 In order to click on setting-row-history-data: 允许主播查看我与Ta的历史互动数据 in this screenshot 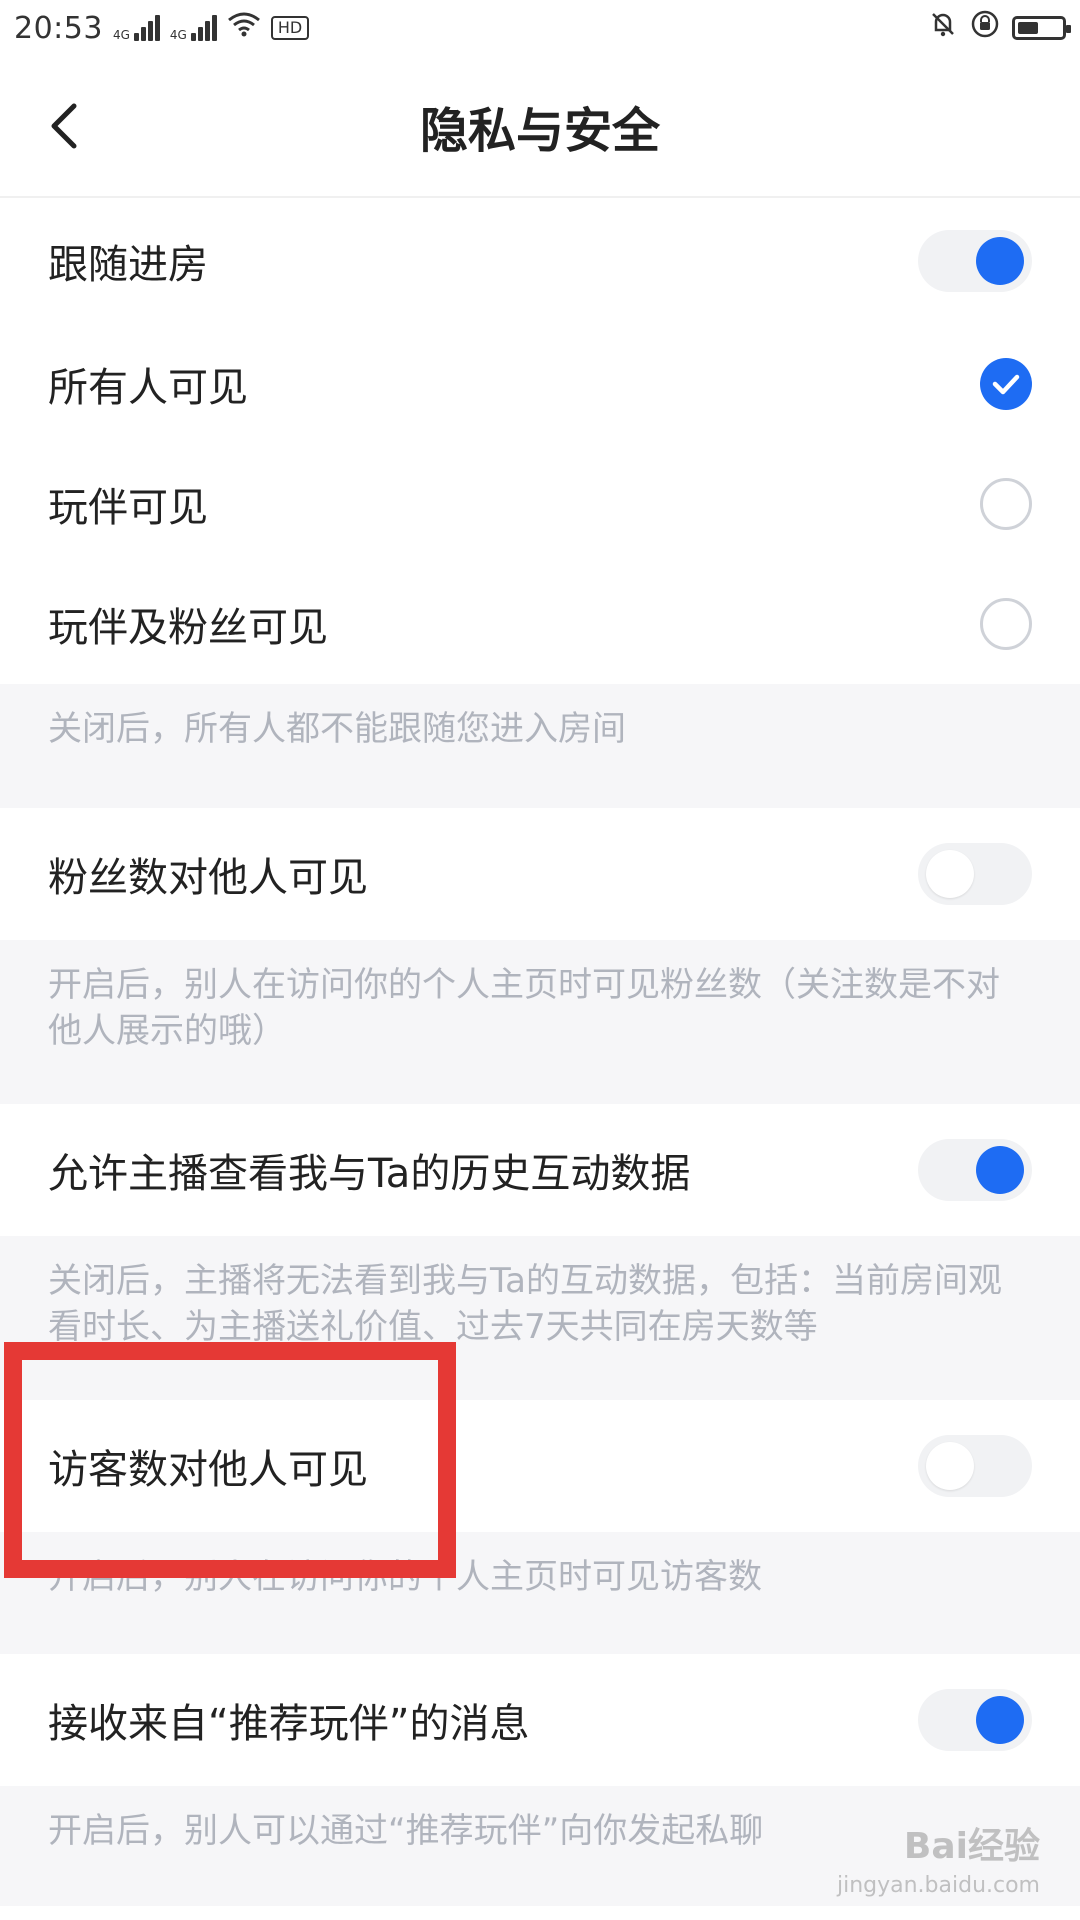, I will do `click(540, 1170)`.